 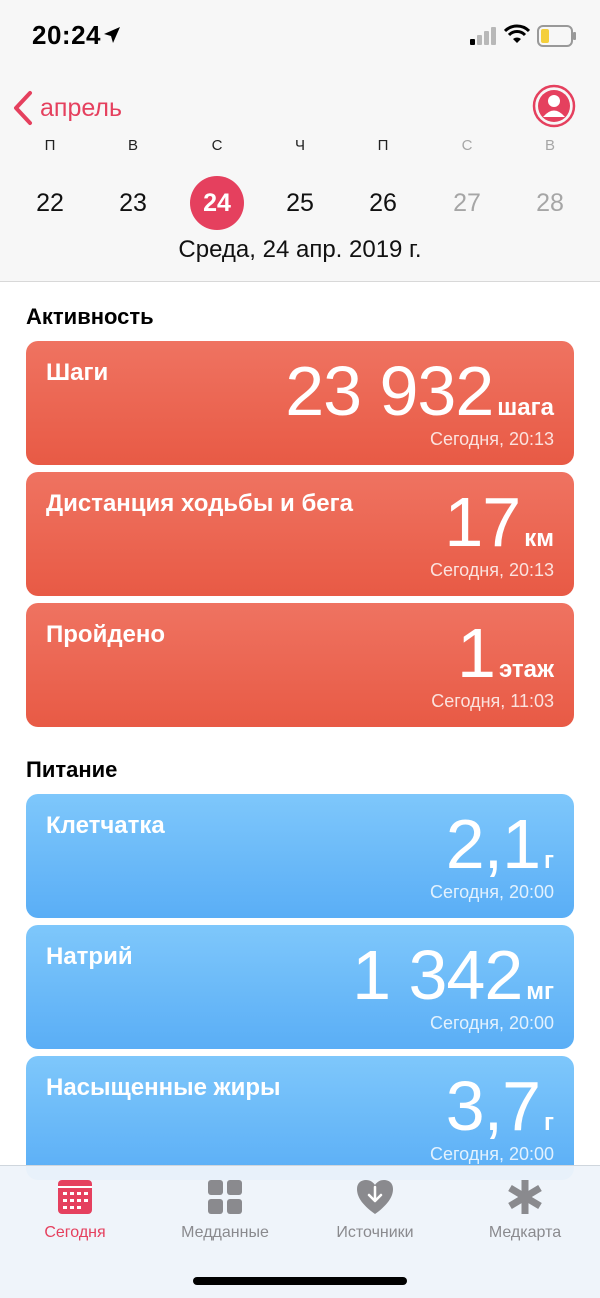 What do you see at coordinates (550, 203) in the screenshot?
I see `day-number: 28` at bounding box center [550, 203].